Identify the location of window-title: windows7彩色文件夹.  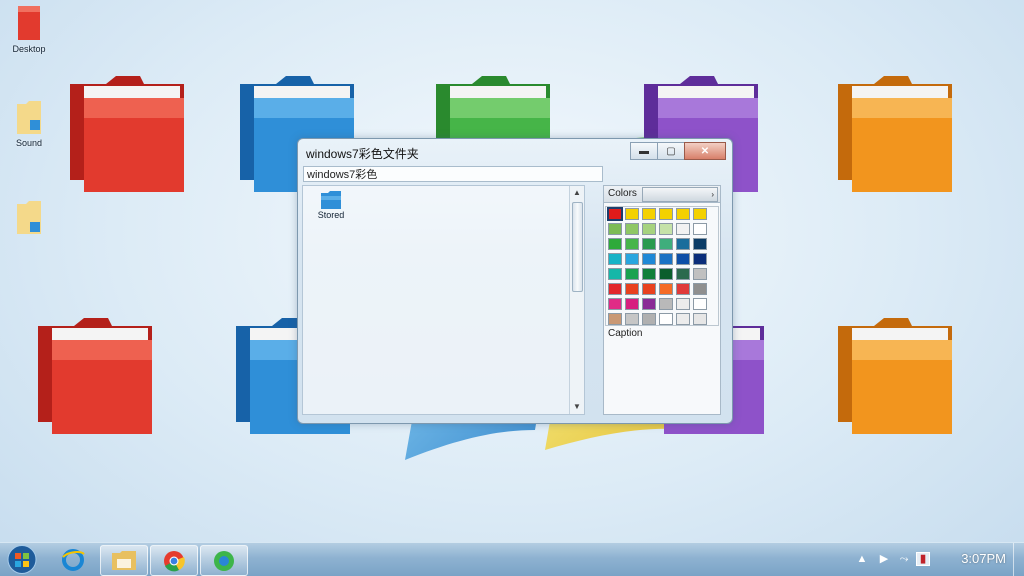
(362, 154).